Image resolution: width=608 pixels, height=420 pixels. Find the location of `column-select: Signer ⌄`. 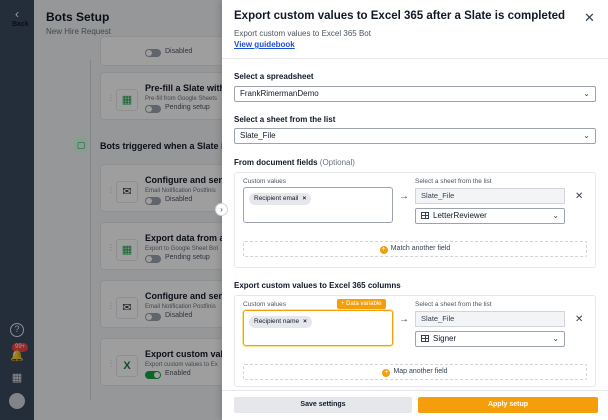

column-select: Signer ⌄ is located at coordinates (490, 339).